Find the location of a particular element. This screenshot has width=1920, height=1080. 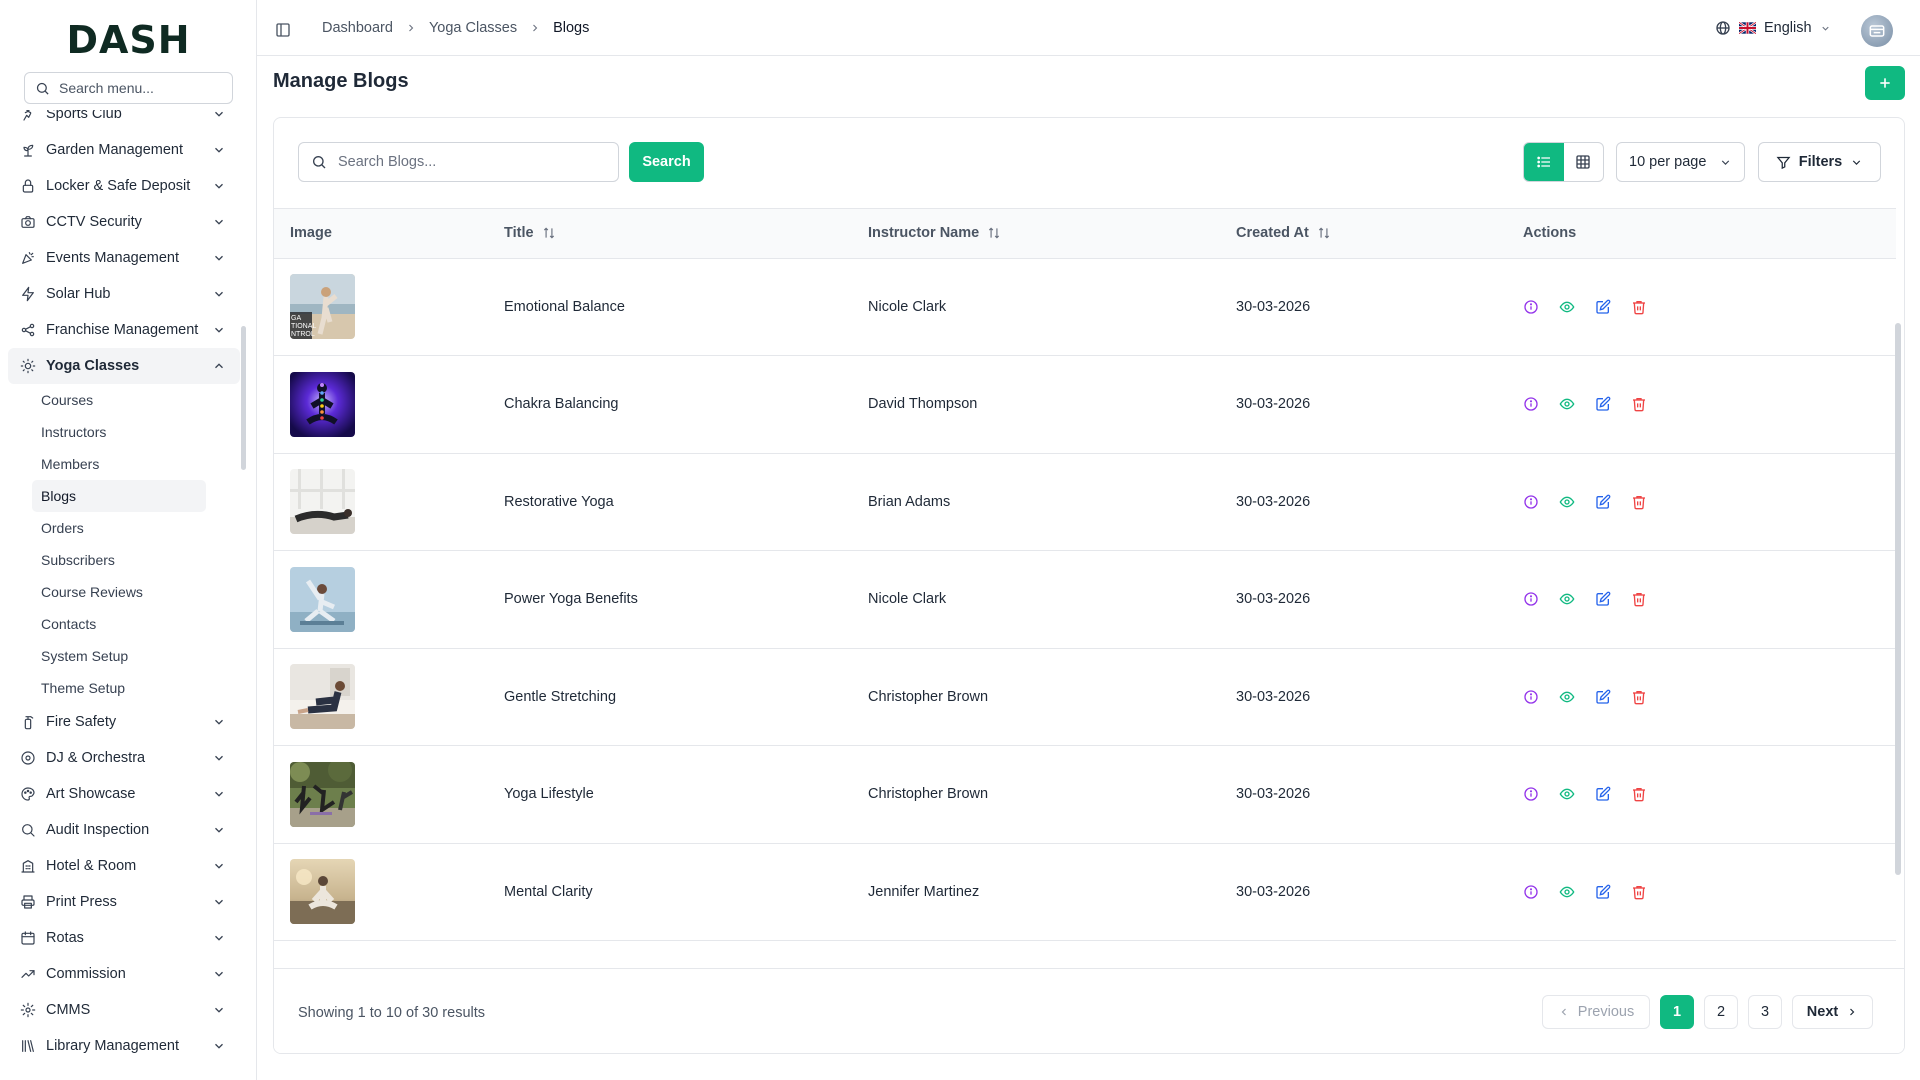

table-scrollbar is located at coordinates (1898, 599).